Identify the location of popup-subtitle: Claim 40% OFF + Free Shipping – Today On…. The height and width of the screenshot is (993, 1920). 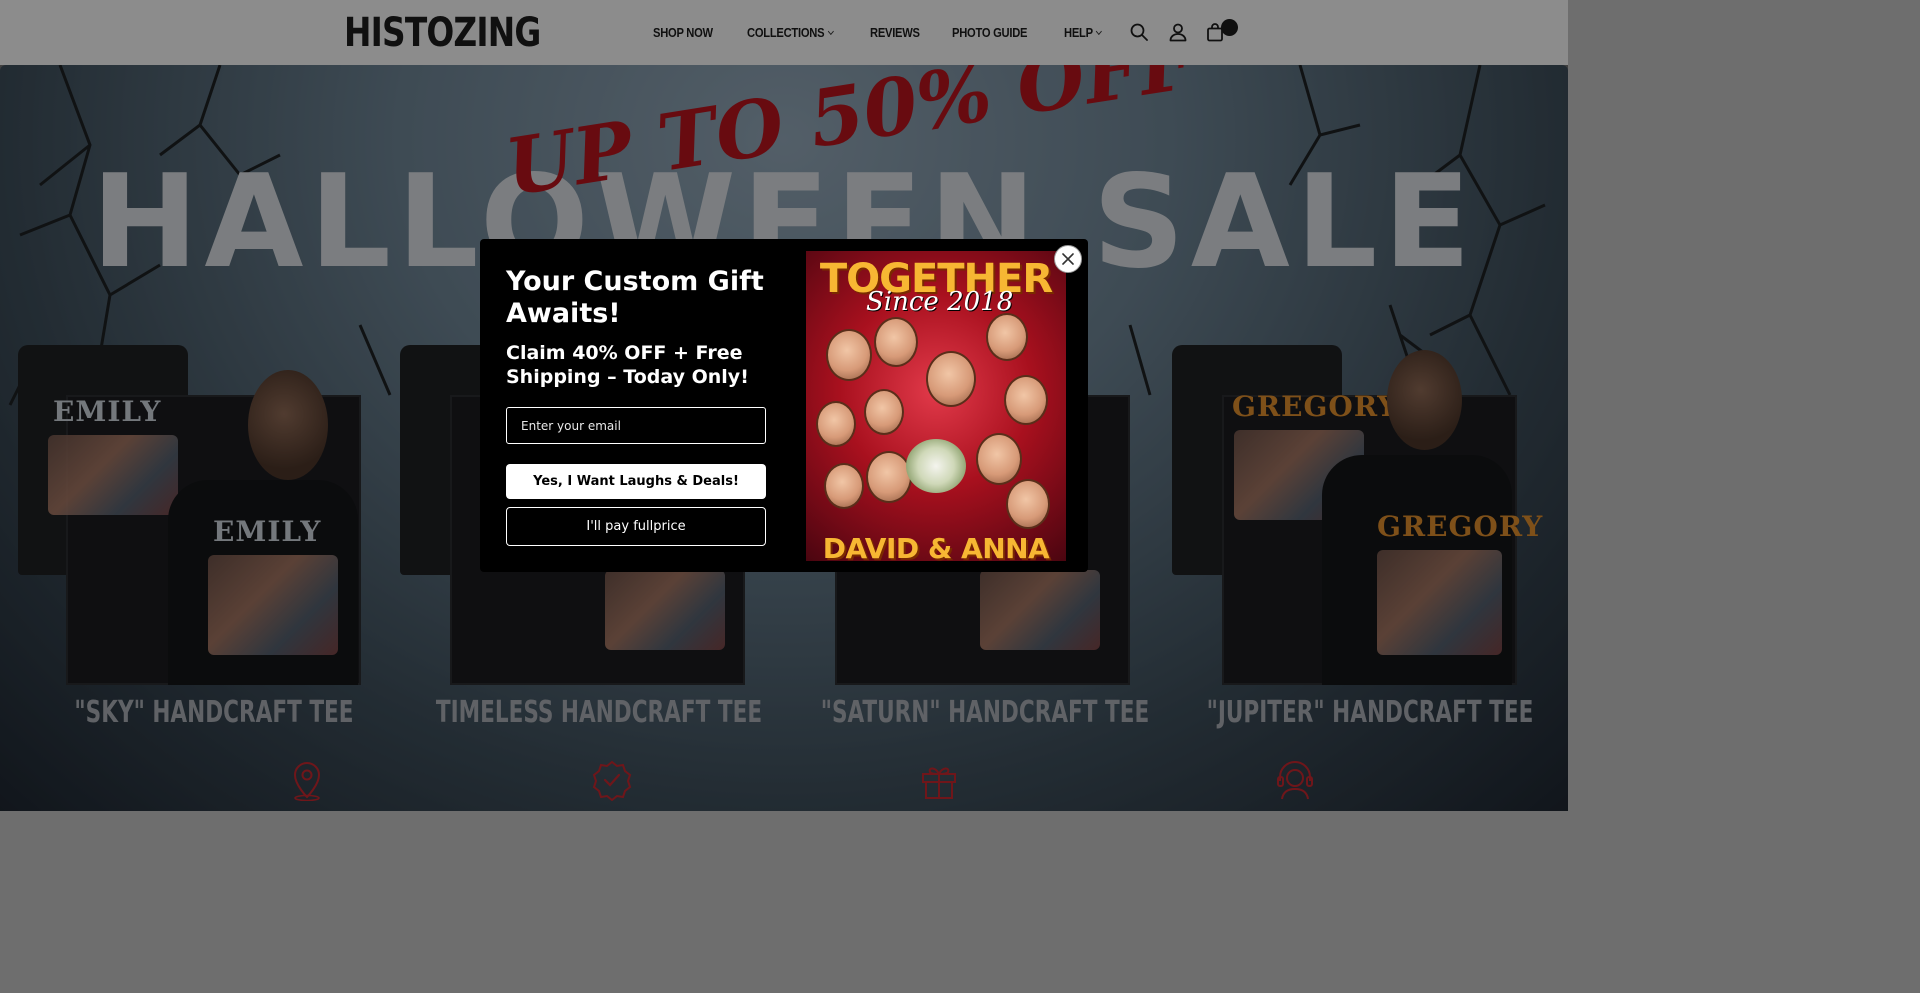
(627, 365).